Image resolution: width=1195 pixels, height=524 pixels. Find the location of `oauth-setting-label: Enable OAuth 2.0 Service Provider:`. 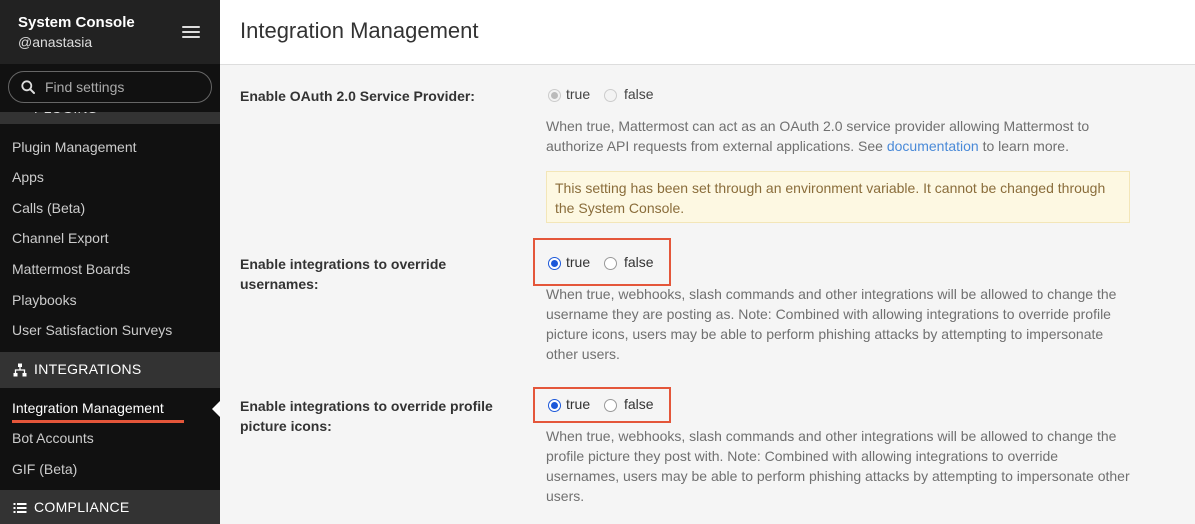

oauth-setting-label: Enable OAuth 2.0 Service Provider: is located at coordinates (357, 96).